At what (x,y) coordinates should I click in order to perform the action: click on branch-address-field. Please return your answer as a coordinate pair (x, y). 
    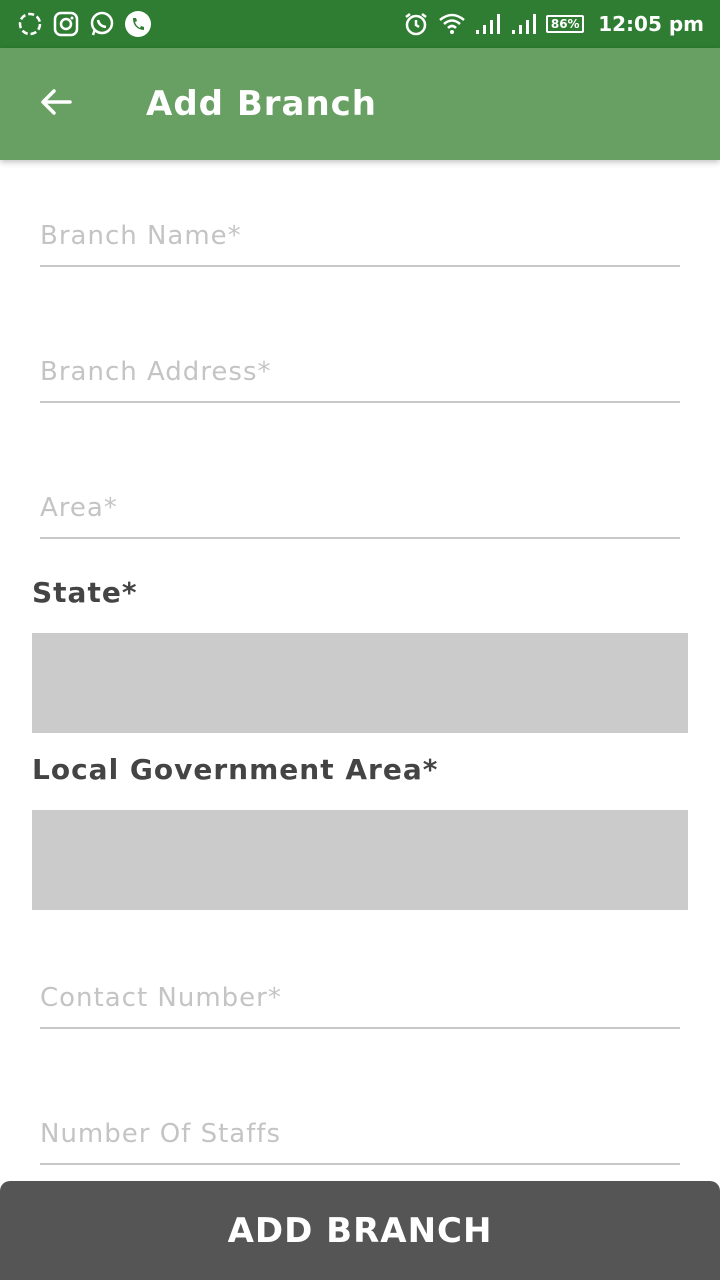
    Looking at the image, I should click on (360, 373).